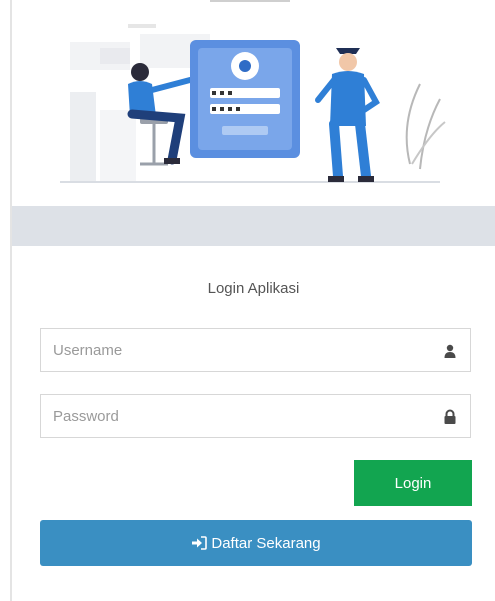 This screenshot has height=601, width=495. I want to click on login-button: Login, so click(413, 483).